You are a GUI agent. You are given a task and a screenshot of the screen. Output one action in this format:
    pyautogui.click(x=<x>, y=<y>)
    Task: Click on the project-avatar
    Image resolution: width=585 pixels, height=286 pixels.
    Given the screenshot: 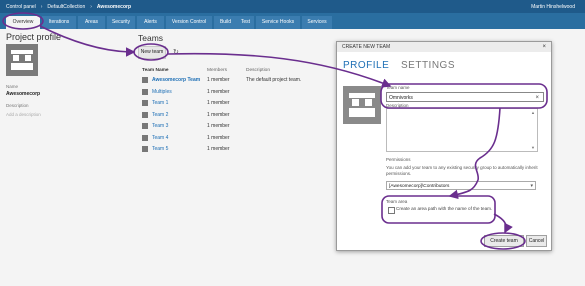 What is the action you would take?
    pyautogui.click(x=22, y=60)
    